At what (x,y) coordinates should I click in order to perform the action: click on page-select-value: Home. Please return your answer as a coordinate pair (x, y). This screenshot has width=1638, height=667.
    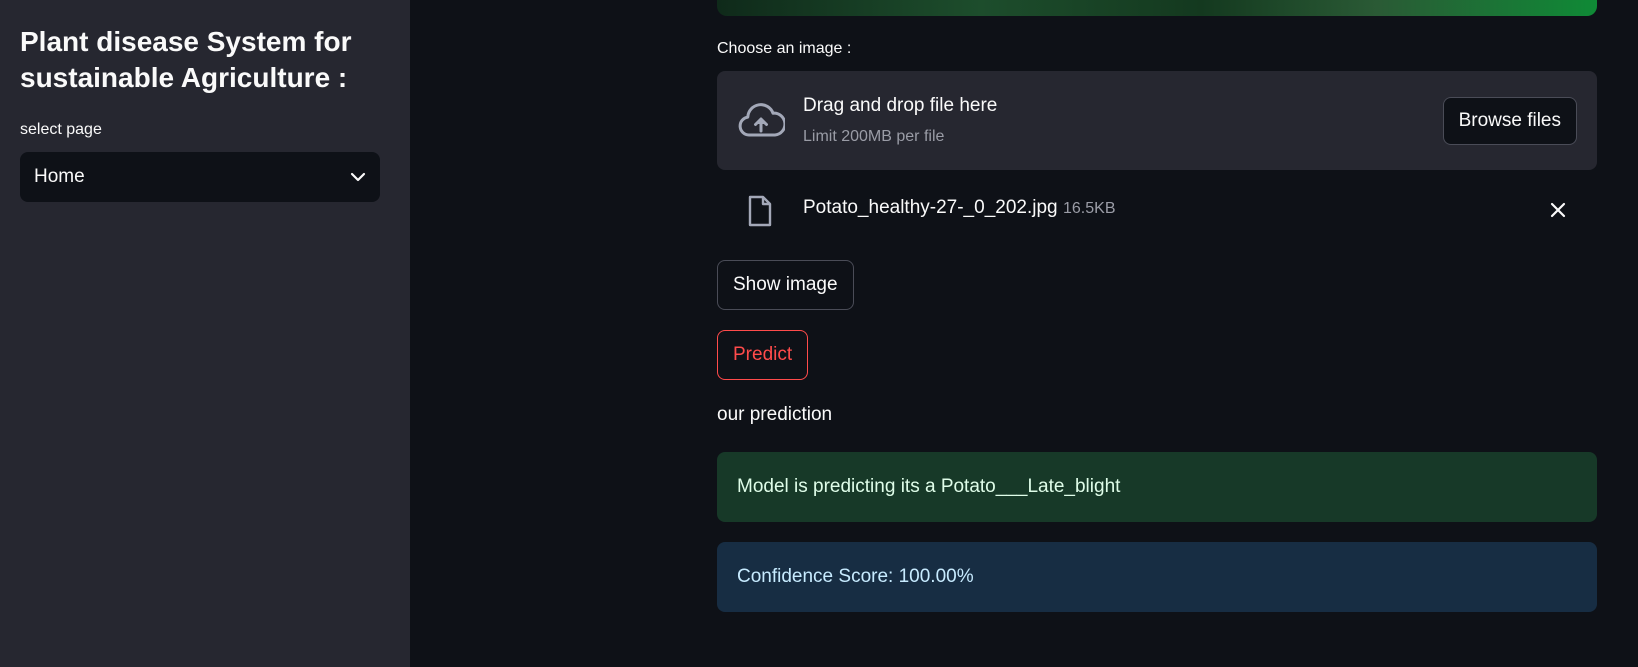
    Looking at the image, I should click on (59, 176).